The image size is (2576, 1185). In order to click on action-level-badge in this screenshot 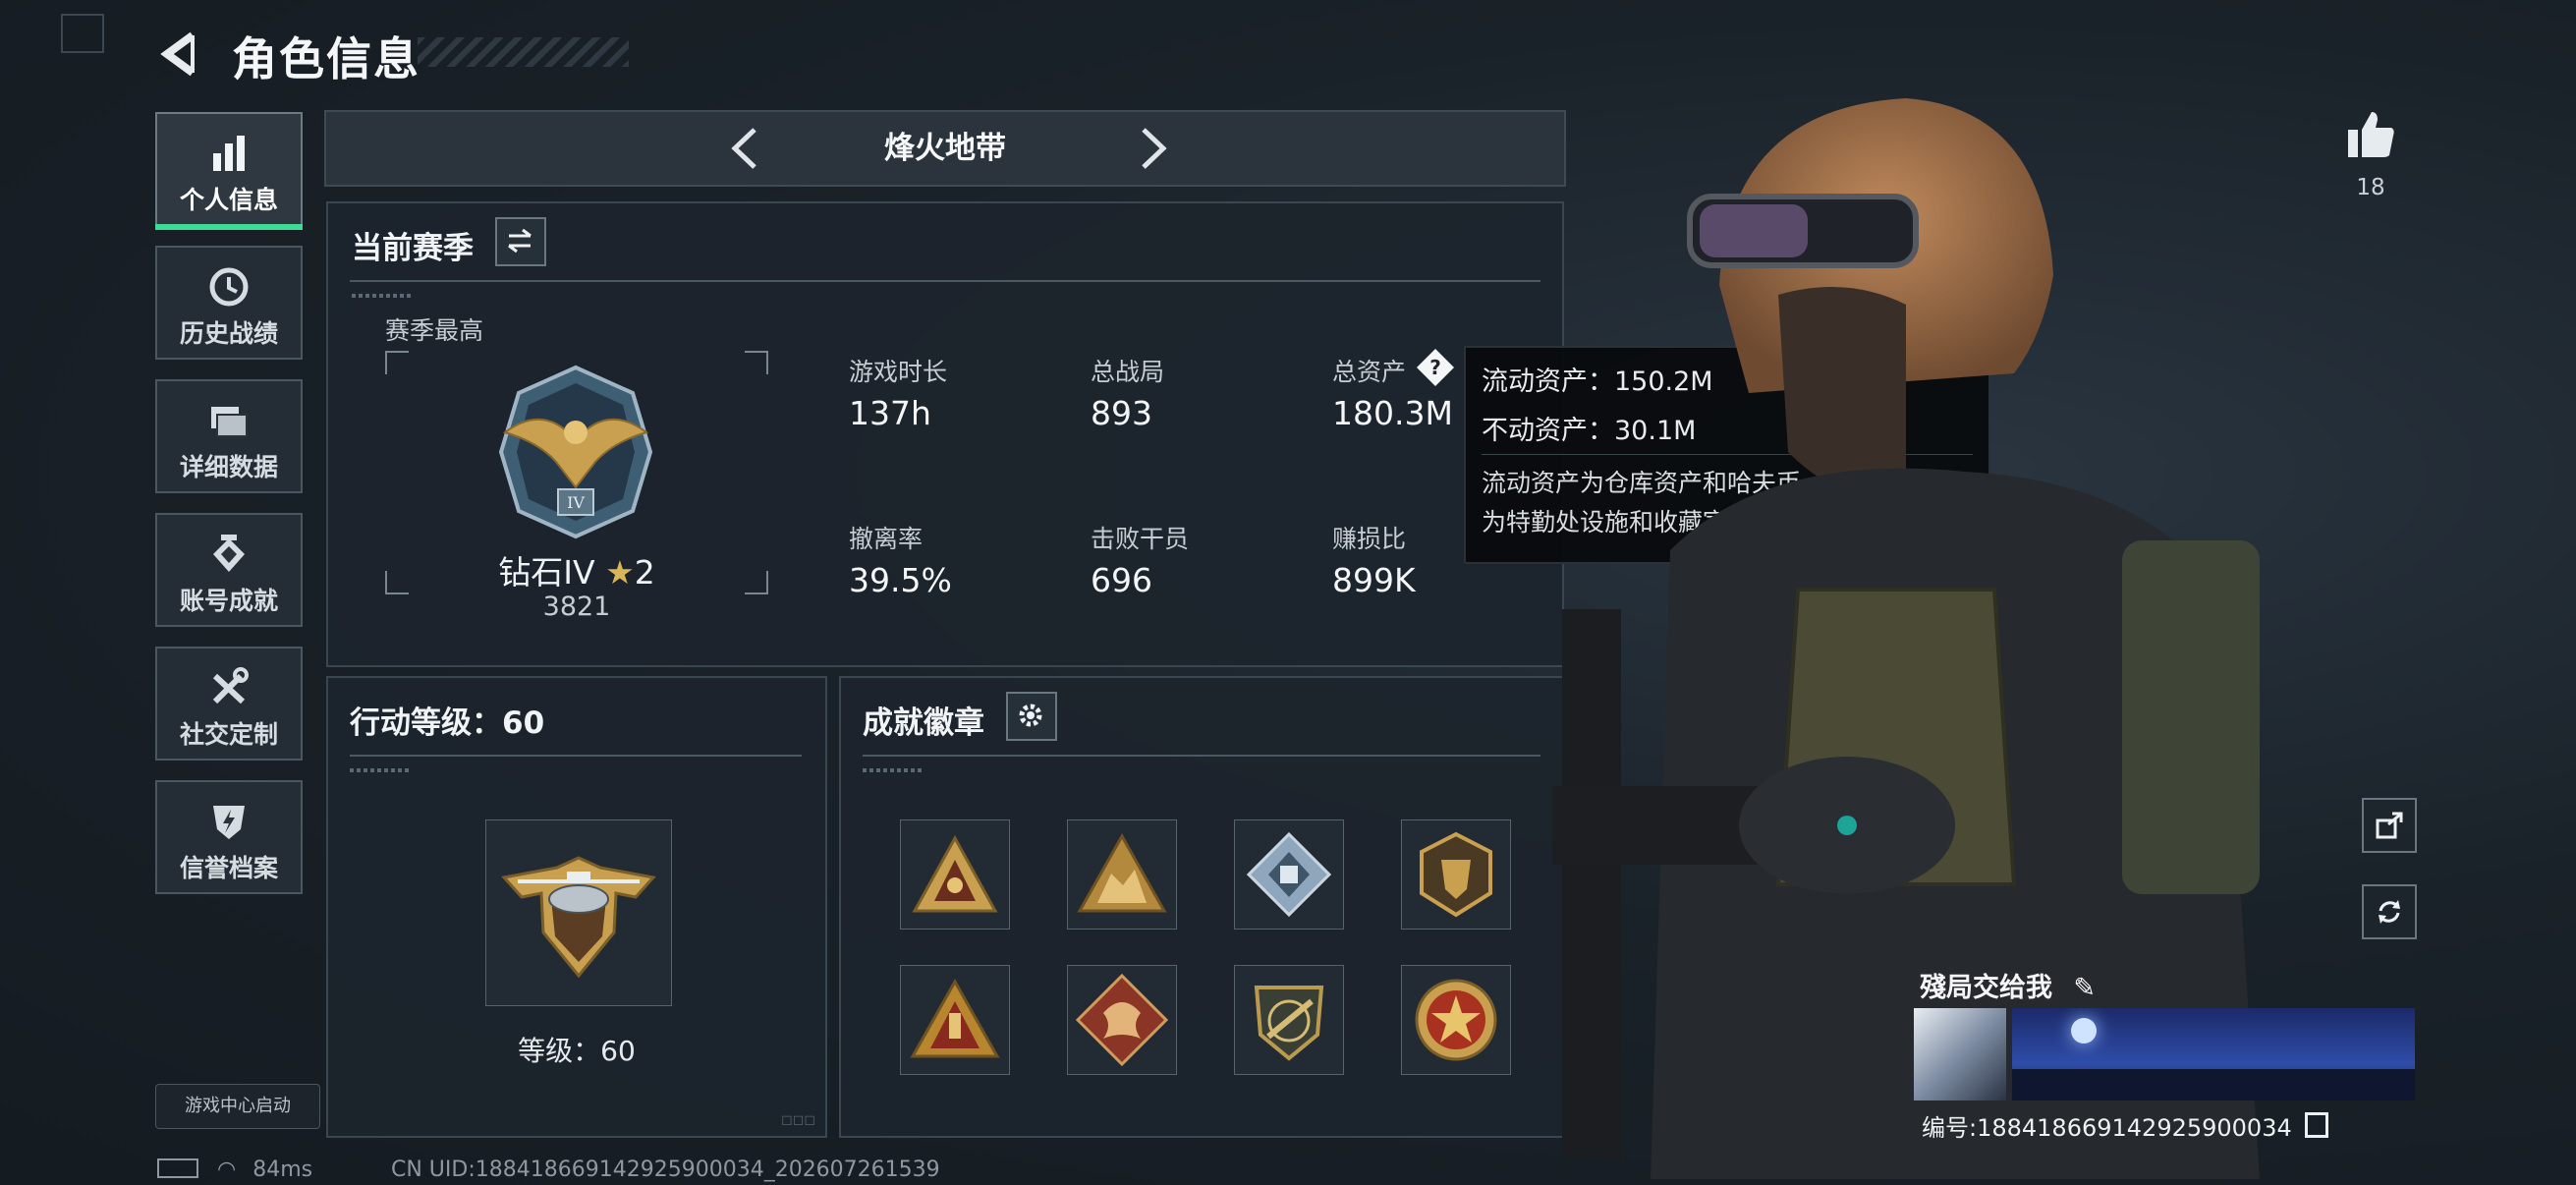, I will do `click(578, 912)`.